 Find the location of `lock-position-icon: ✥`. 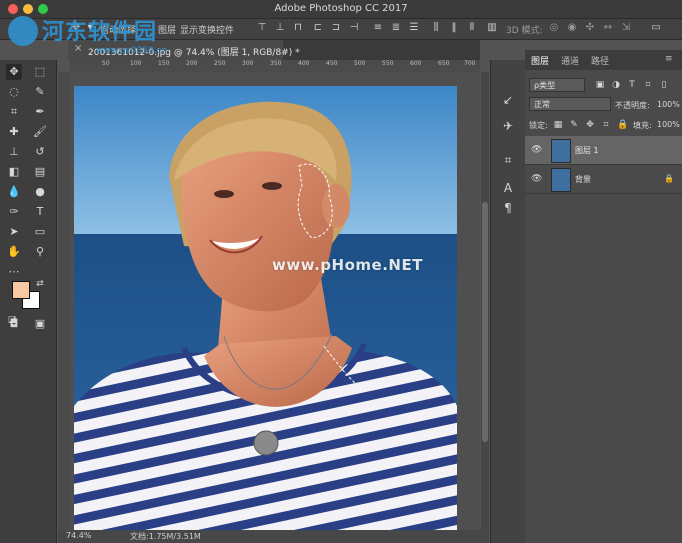

lock-position-icon: ✥ is located at coordinates (590, 125).